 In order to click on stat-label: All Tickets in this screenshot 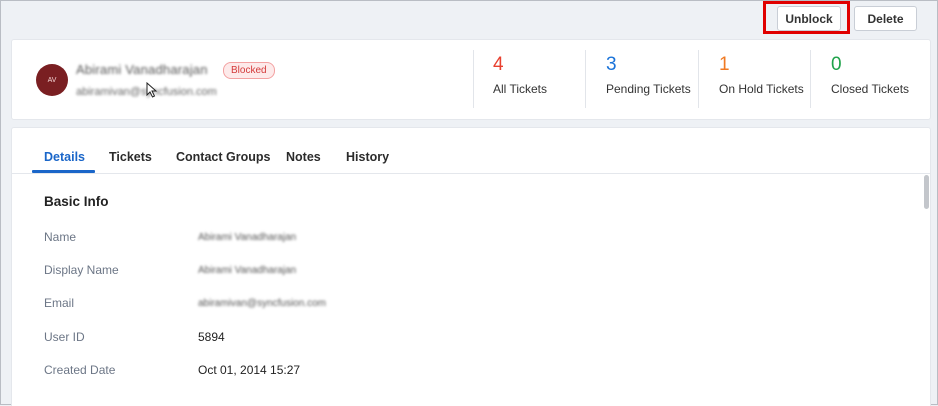, I will do `click(520, 89)`.